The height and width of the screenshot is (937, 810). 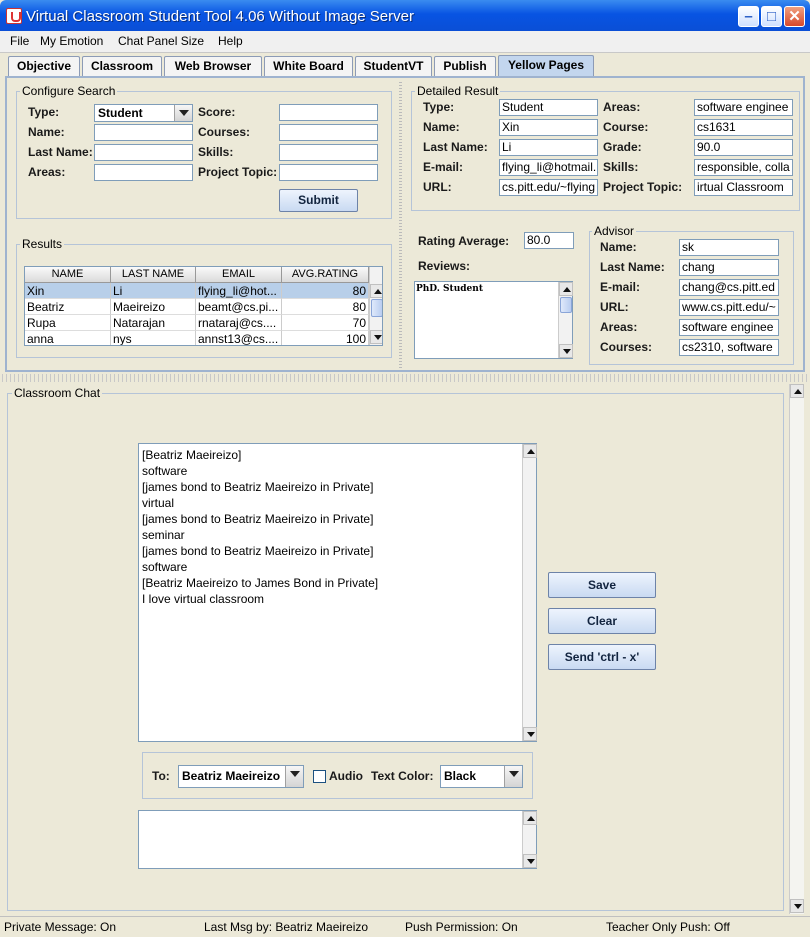 I want to click on adv-name-field: sk, so click(x=729, y=247).